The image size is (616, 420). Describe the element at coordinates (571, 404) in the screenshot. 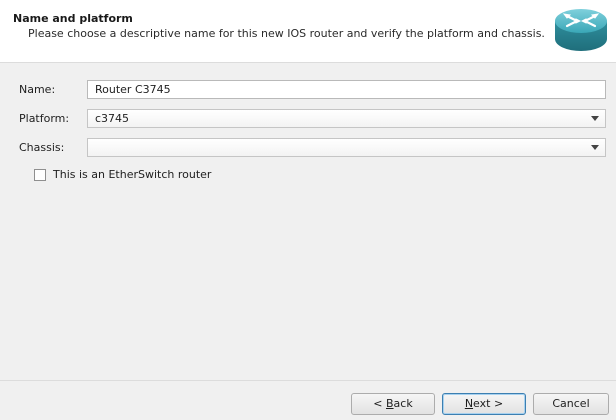

I see `cancel-button: Cancel` at that location.